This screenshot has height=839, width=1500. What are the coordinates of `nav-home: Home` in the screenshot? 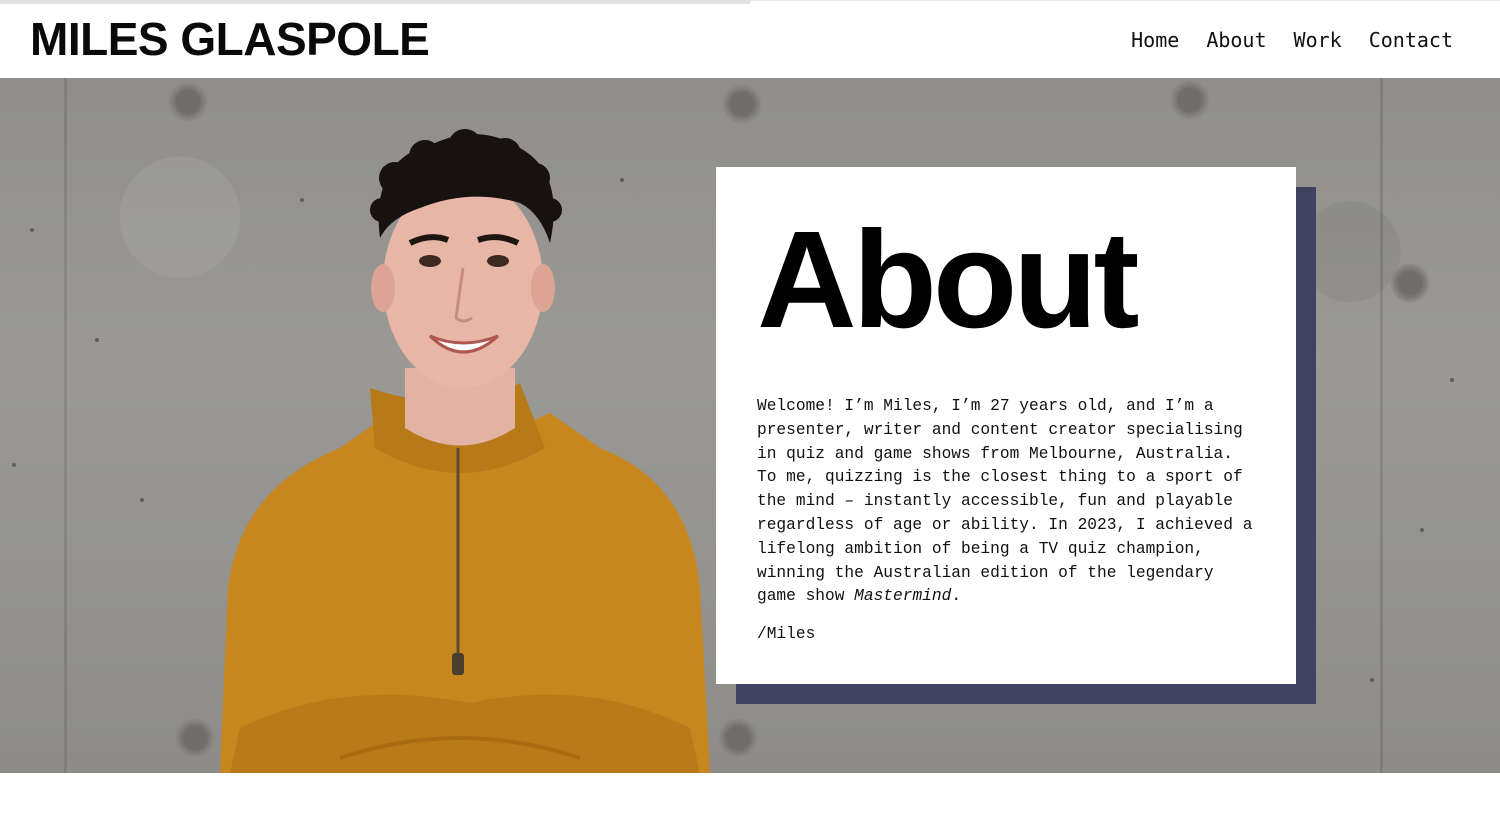 It's located at (1155, 40).